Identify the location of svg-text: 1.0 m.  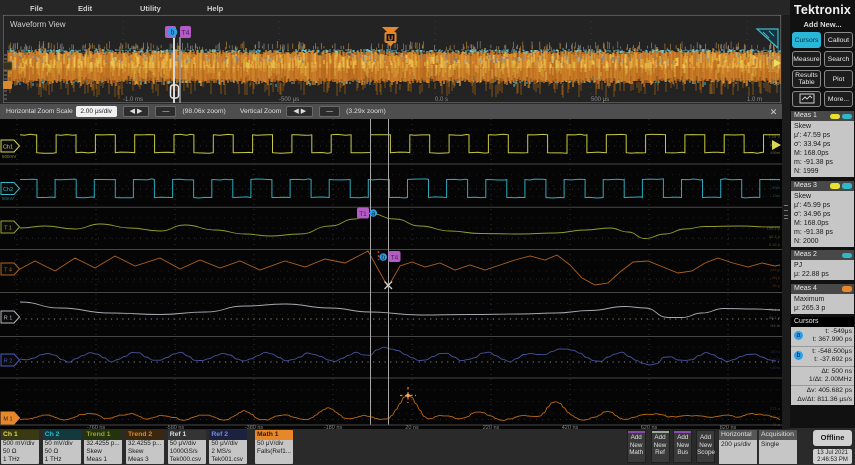
(754, 100).